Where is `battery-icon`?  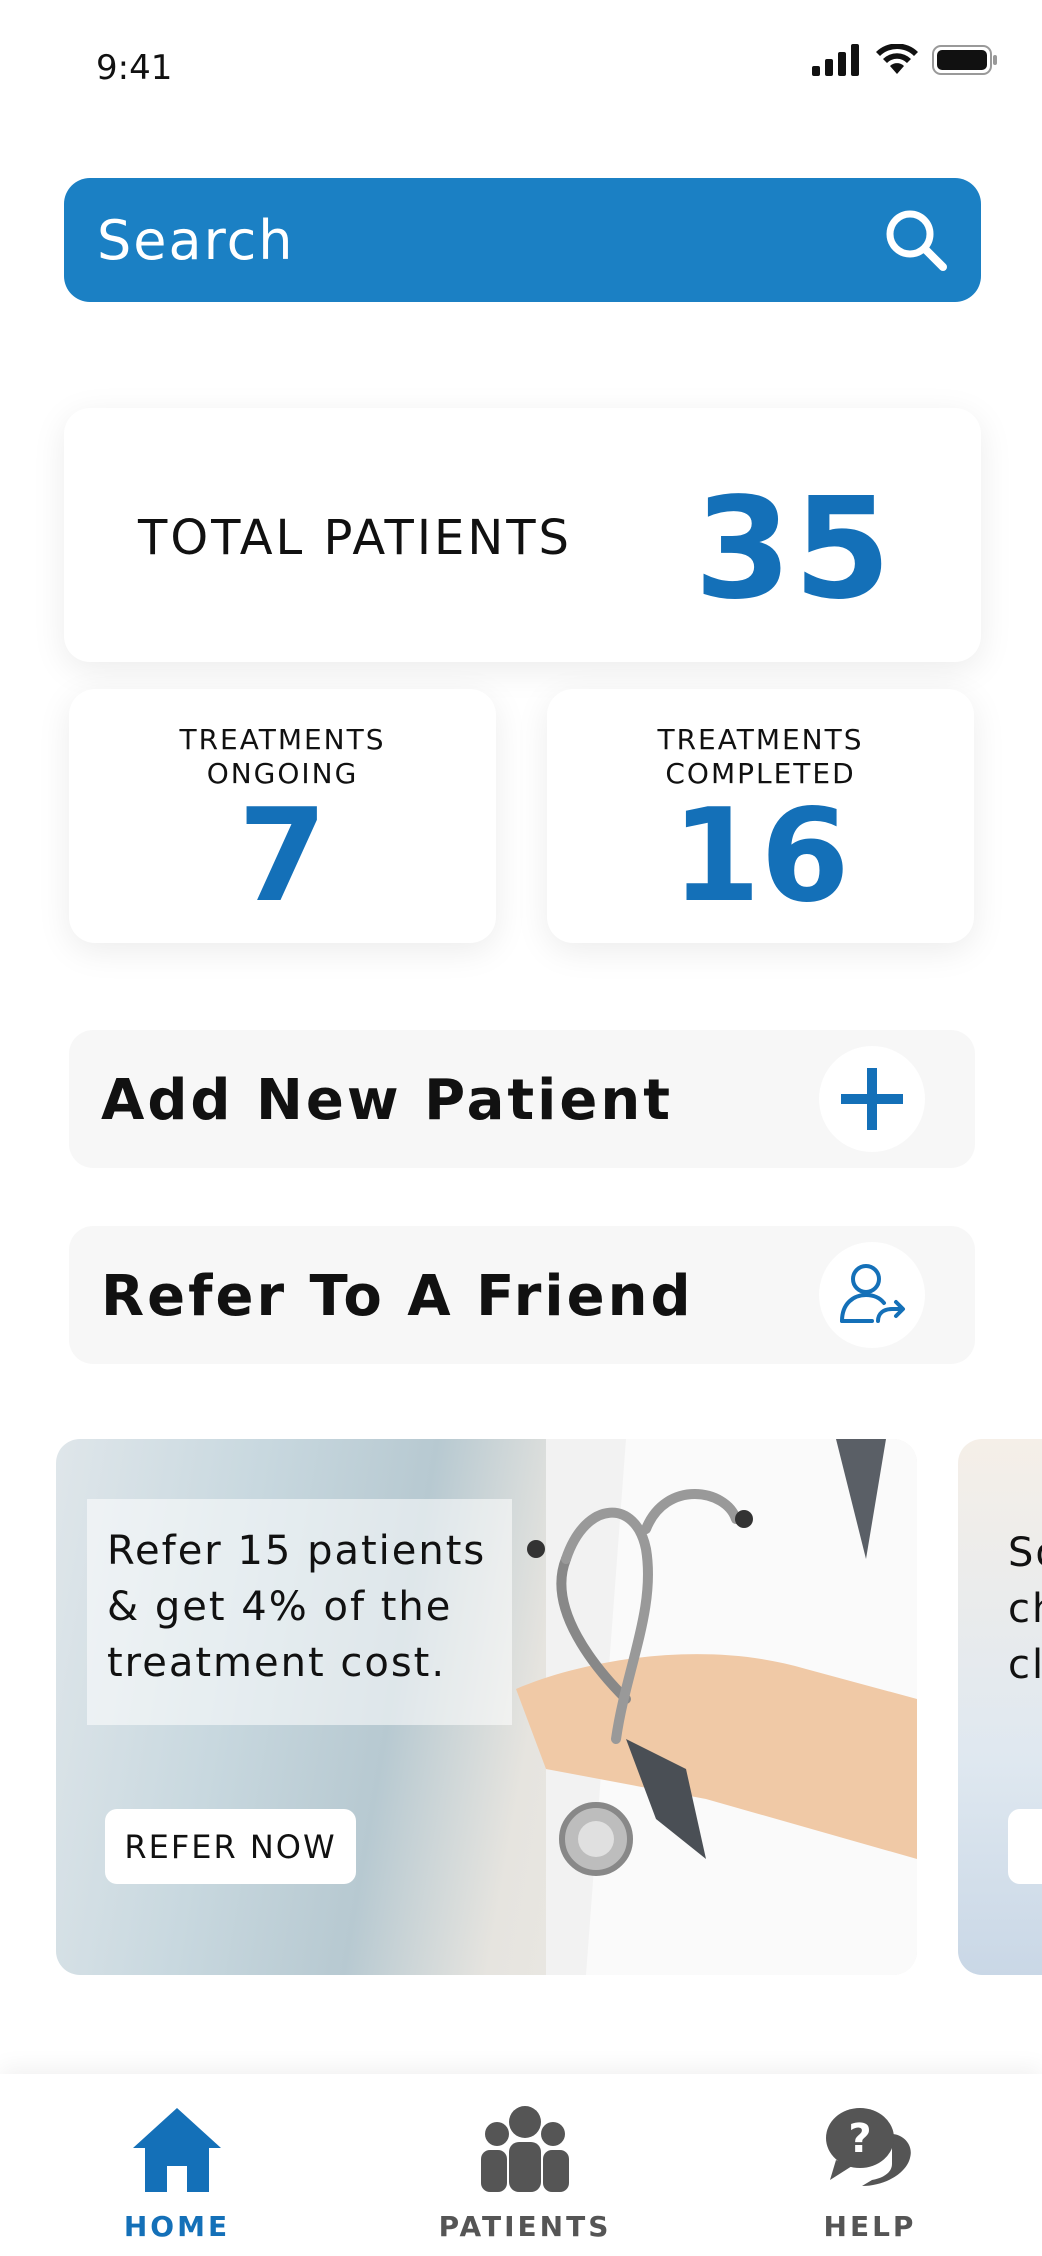 battery-icon is located at coordinates (964, 60).